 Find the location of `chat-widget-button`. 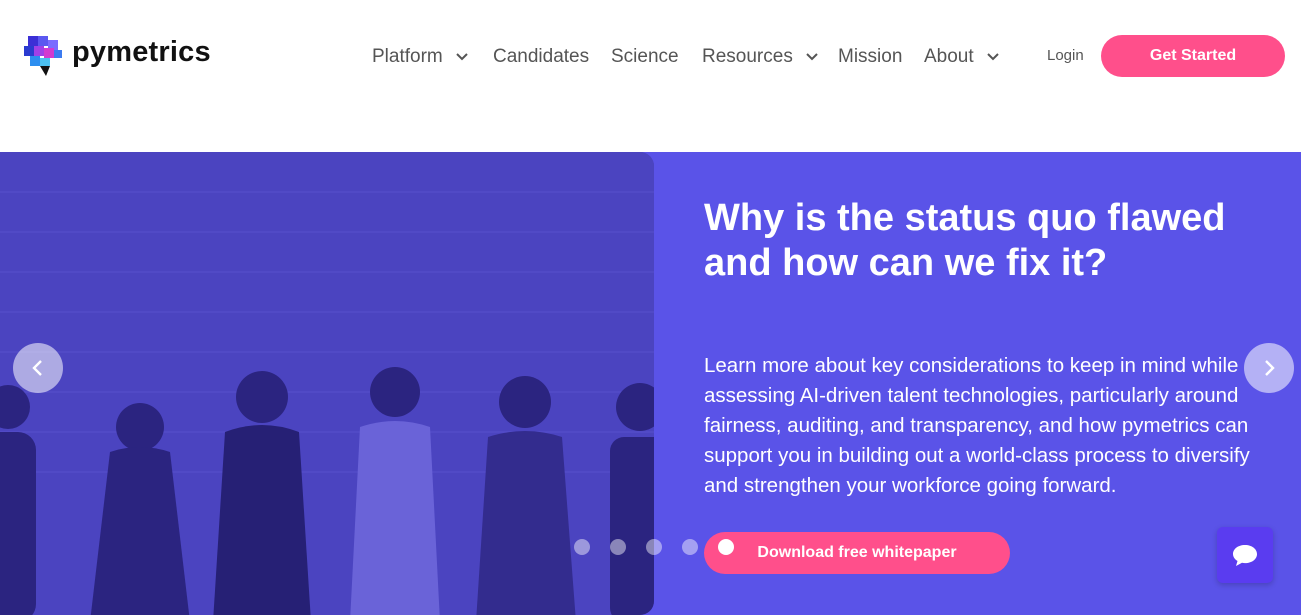

chat-widget-button is located at coordinates (1245, 555).